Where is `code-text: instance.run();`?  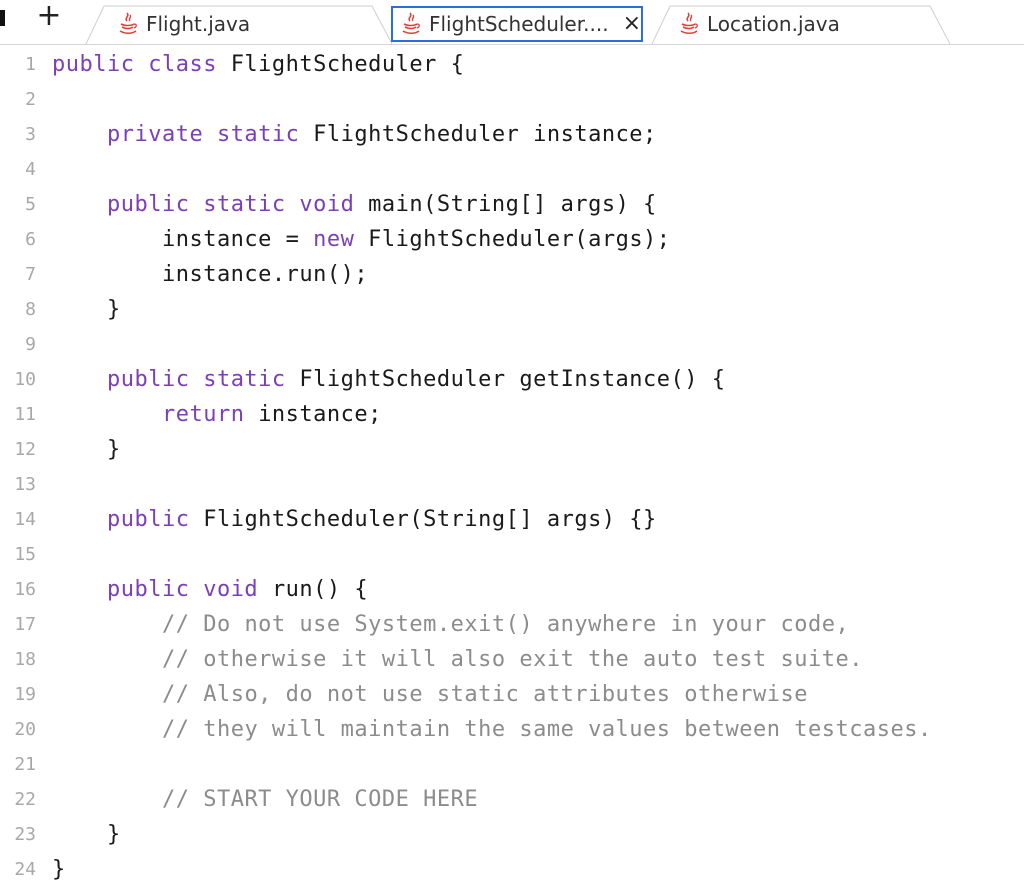
code-text: instance.run(); is located at coordinates (210, 274).